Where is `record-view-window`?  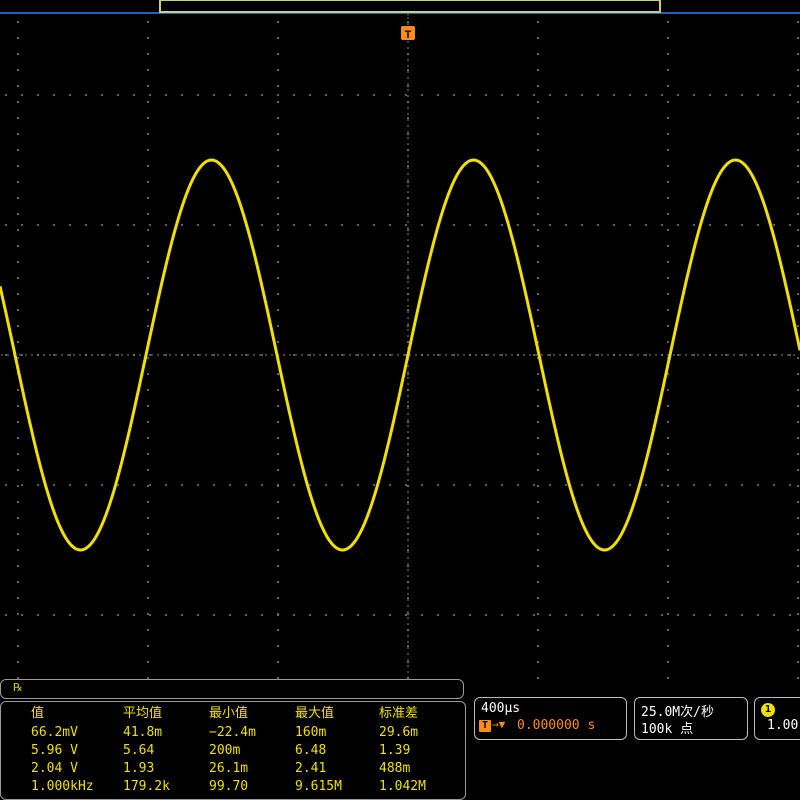 record-view-window is located at coordinates (410, 6).